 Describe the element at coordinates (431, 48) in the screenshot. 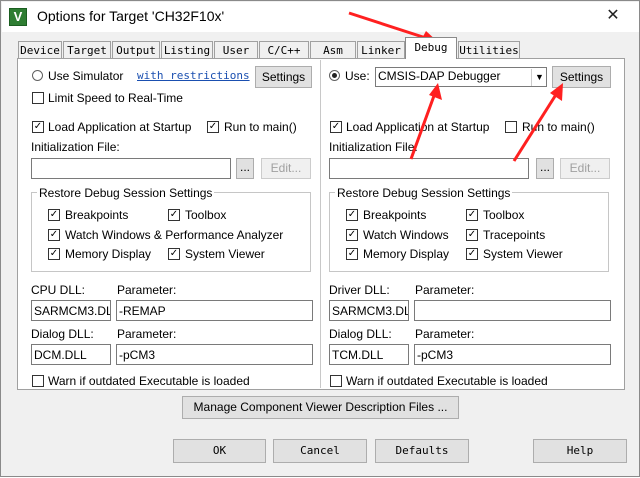

I see `tab-debug: Debug` at that location.